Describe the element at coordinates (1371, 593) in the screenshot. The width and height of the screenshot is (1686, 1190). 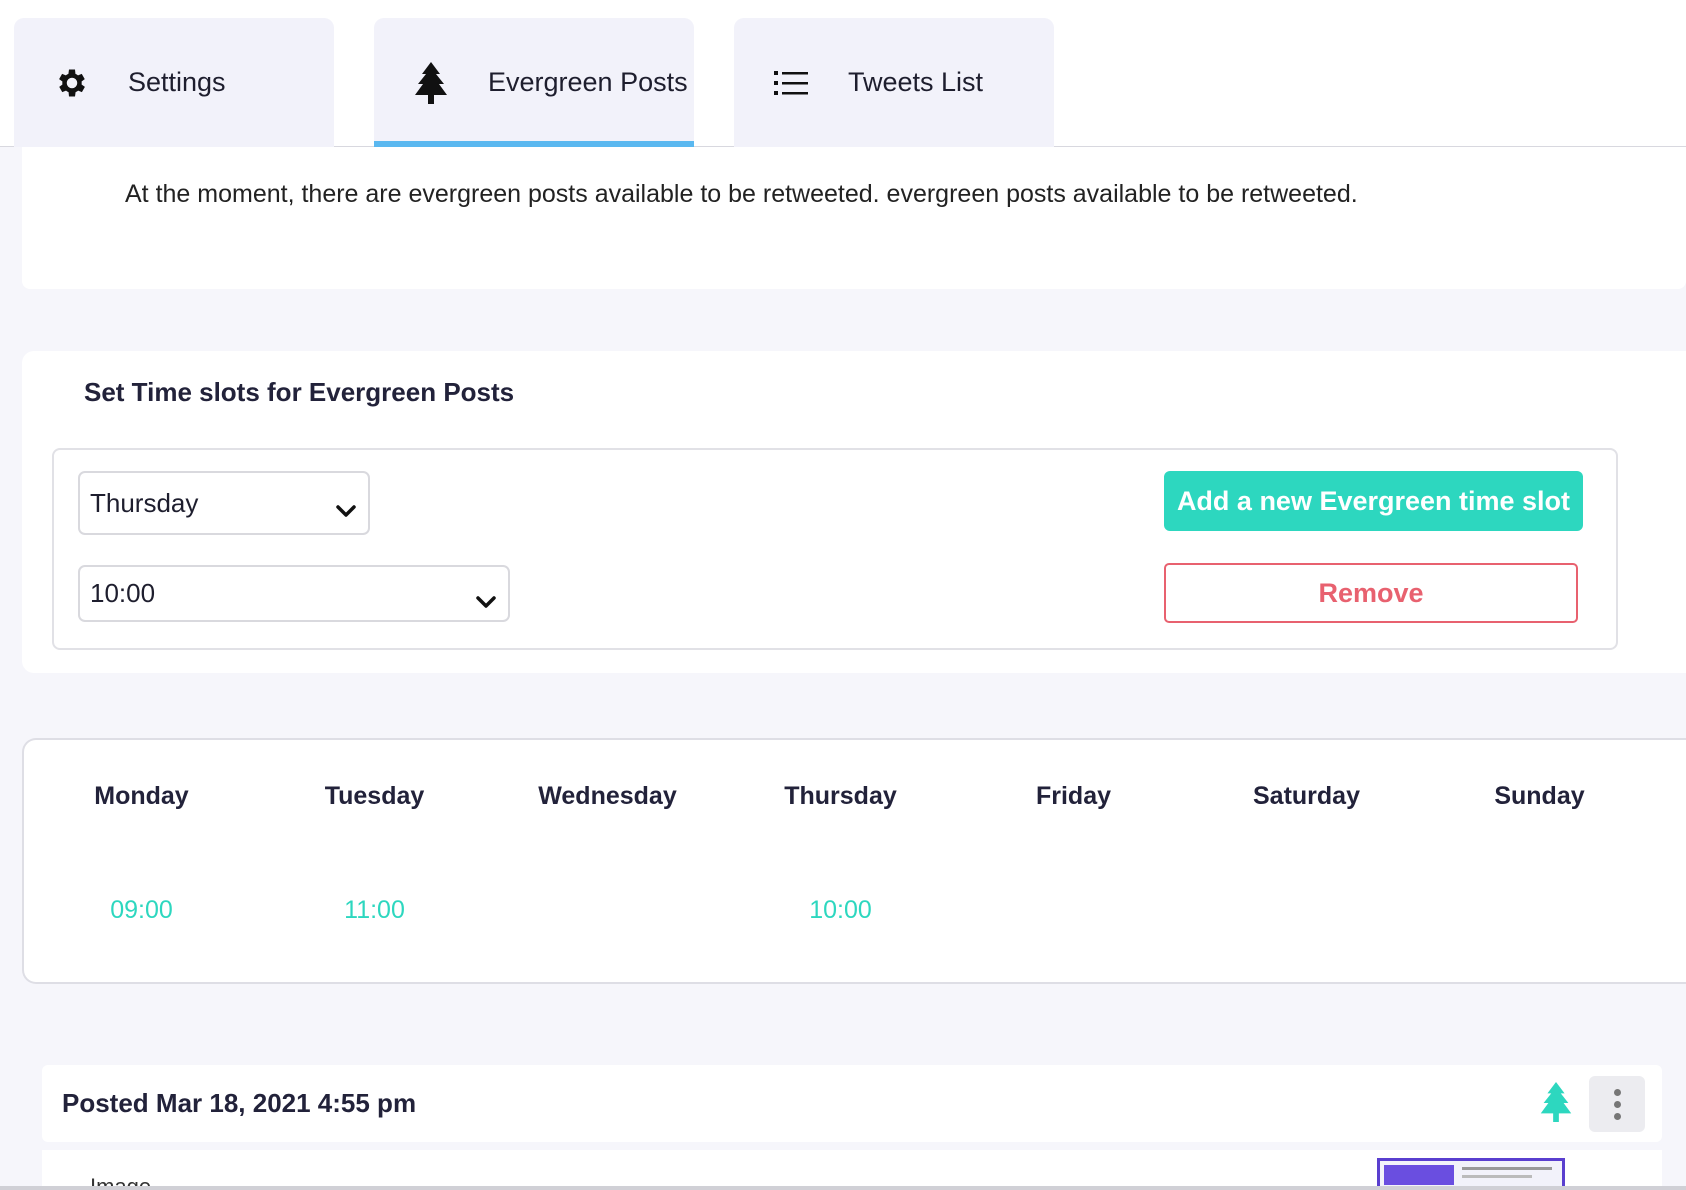
I see `remove-button: Remove` at that location.